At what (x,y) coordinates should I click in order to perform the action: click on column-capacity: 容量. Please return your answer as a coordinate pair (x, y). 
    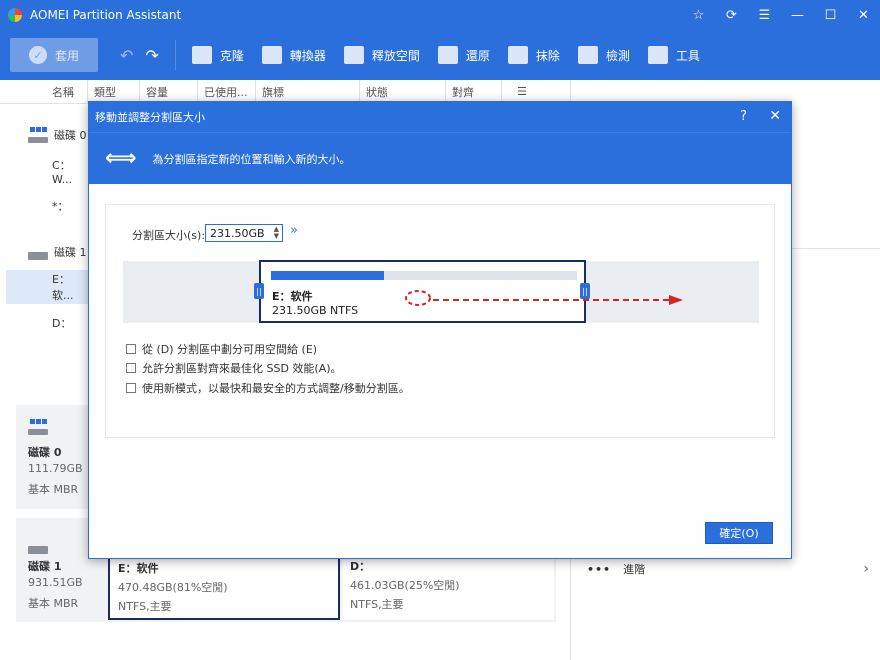
    Looking at the image, I should click on (169, 91).